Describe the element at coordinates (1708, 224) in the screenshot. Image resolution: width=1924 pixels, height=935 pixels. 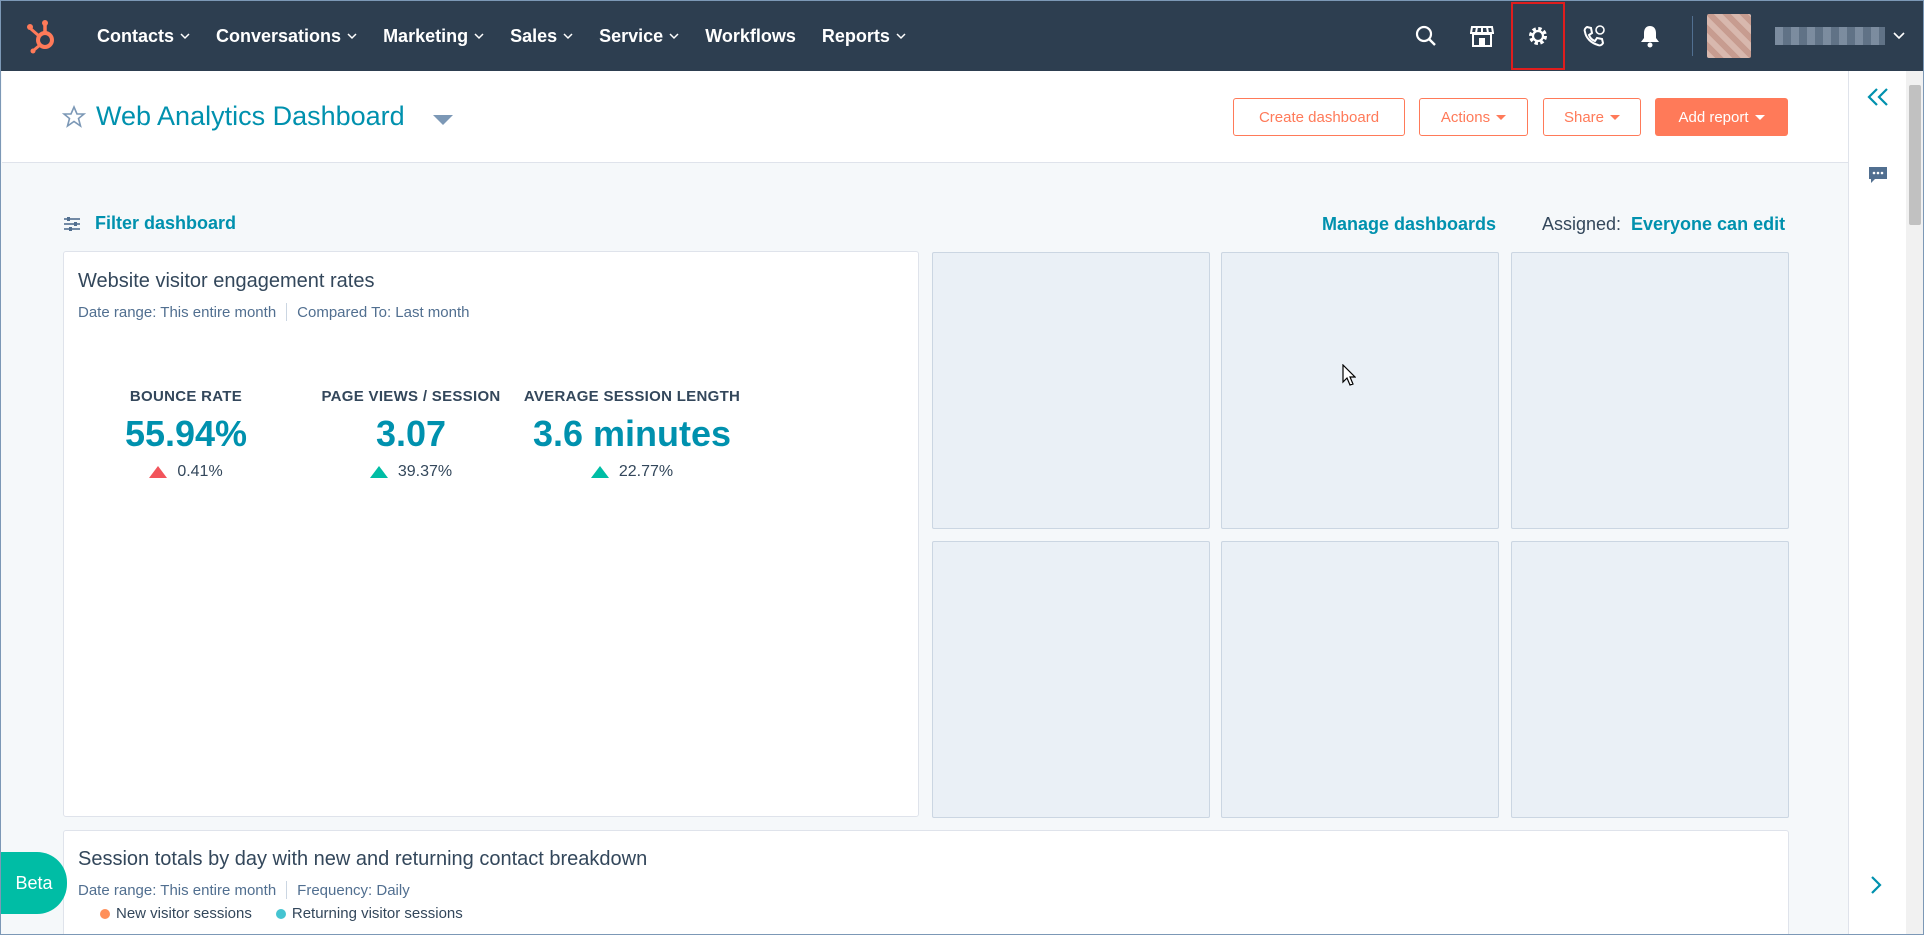
I see `assigned-value-link: Everyone can edit` at that location.